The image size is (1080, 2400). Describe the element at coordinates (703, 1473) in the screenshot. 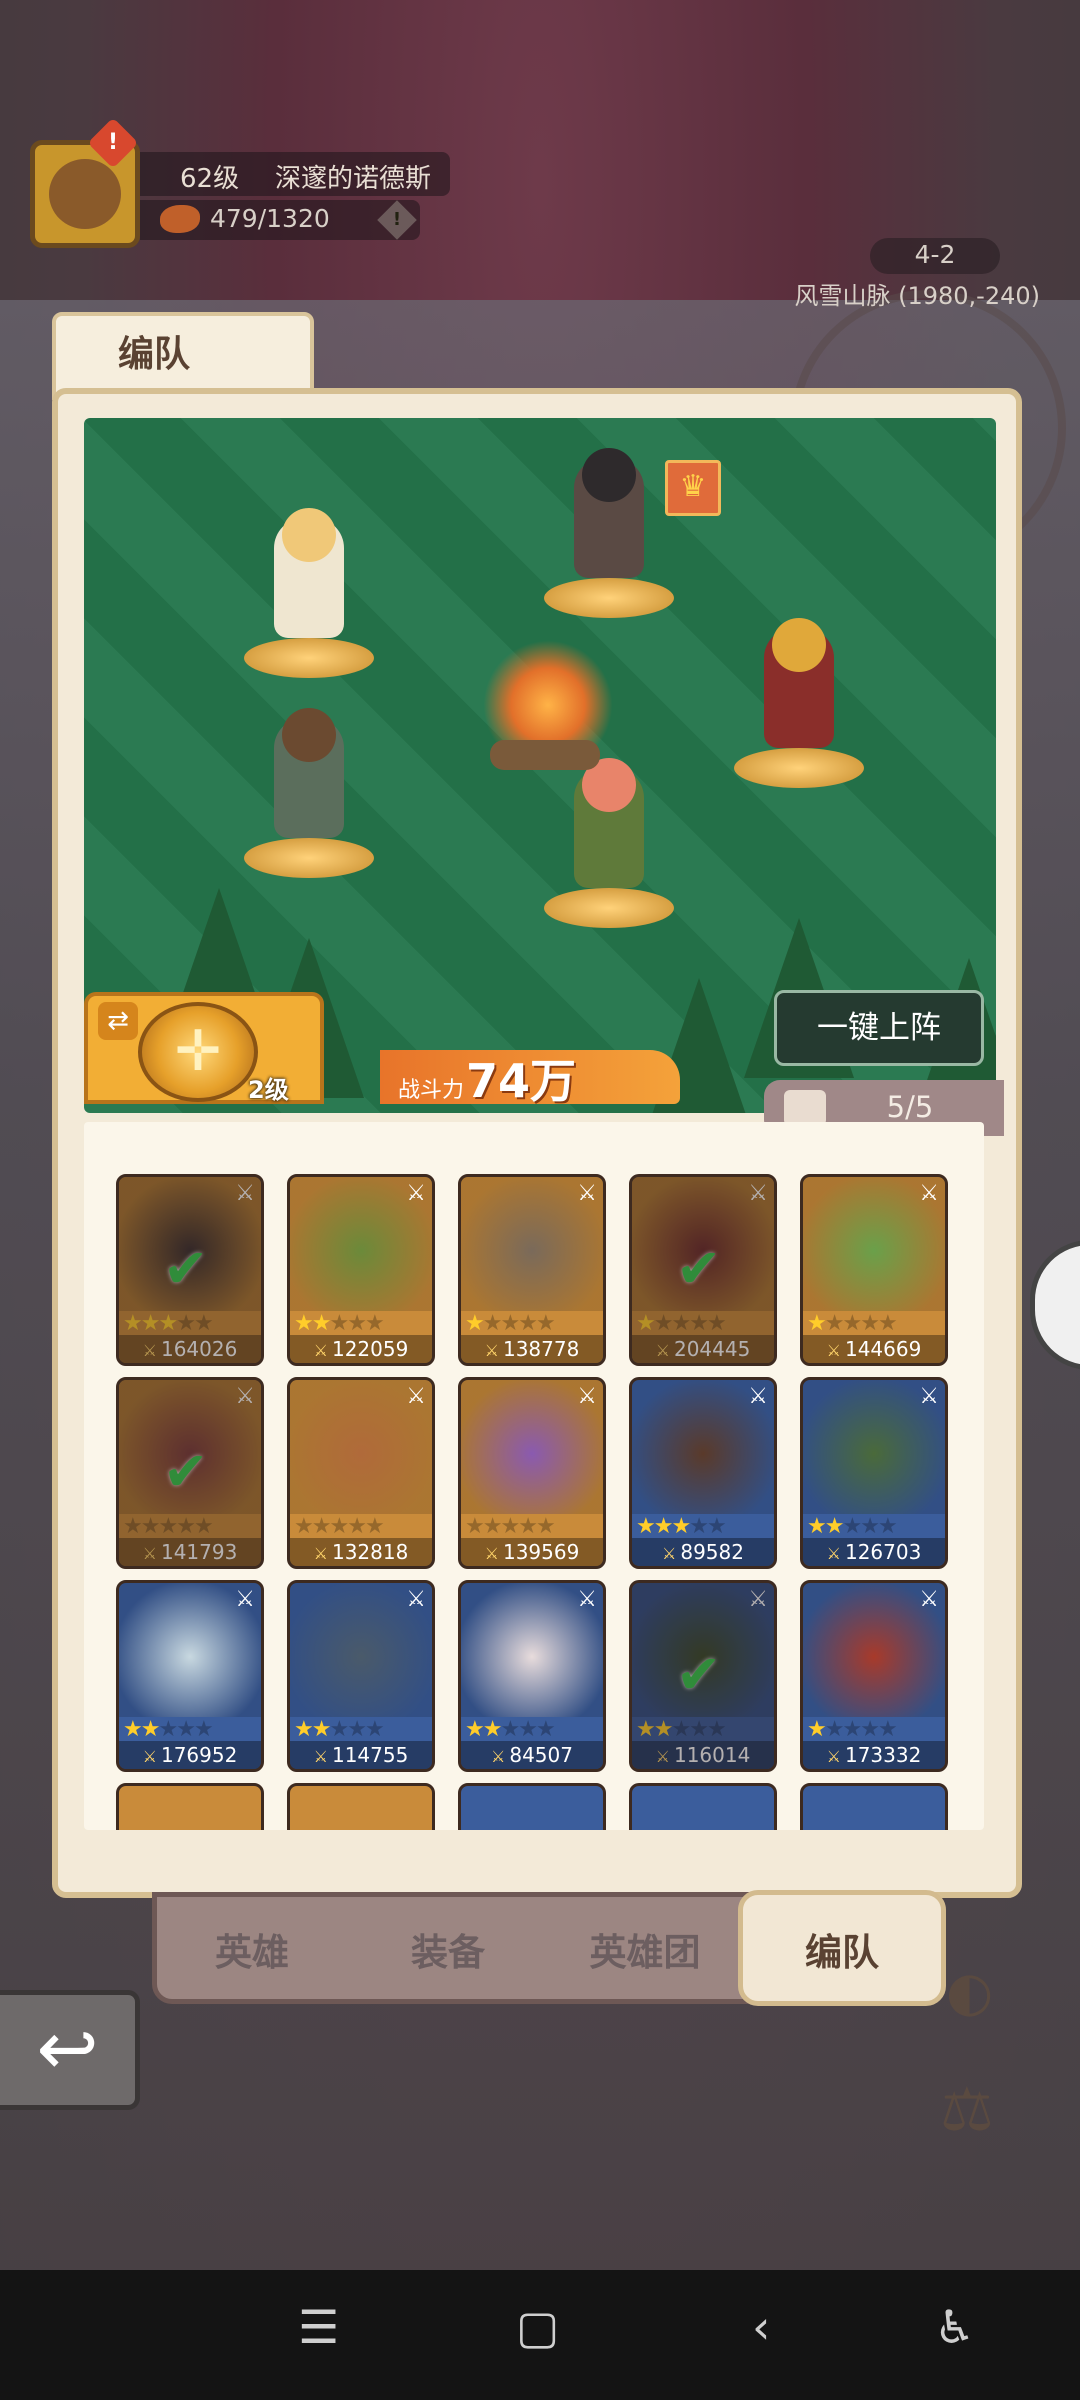

I see `hero-card: ⚔★★★★★89582` at that location.